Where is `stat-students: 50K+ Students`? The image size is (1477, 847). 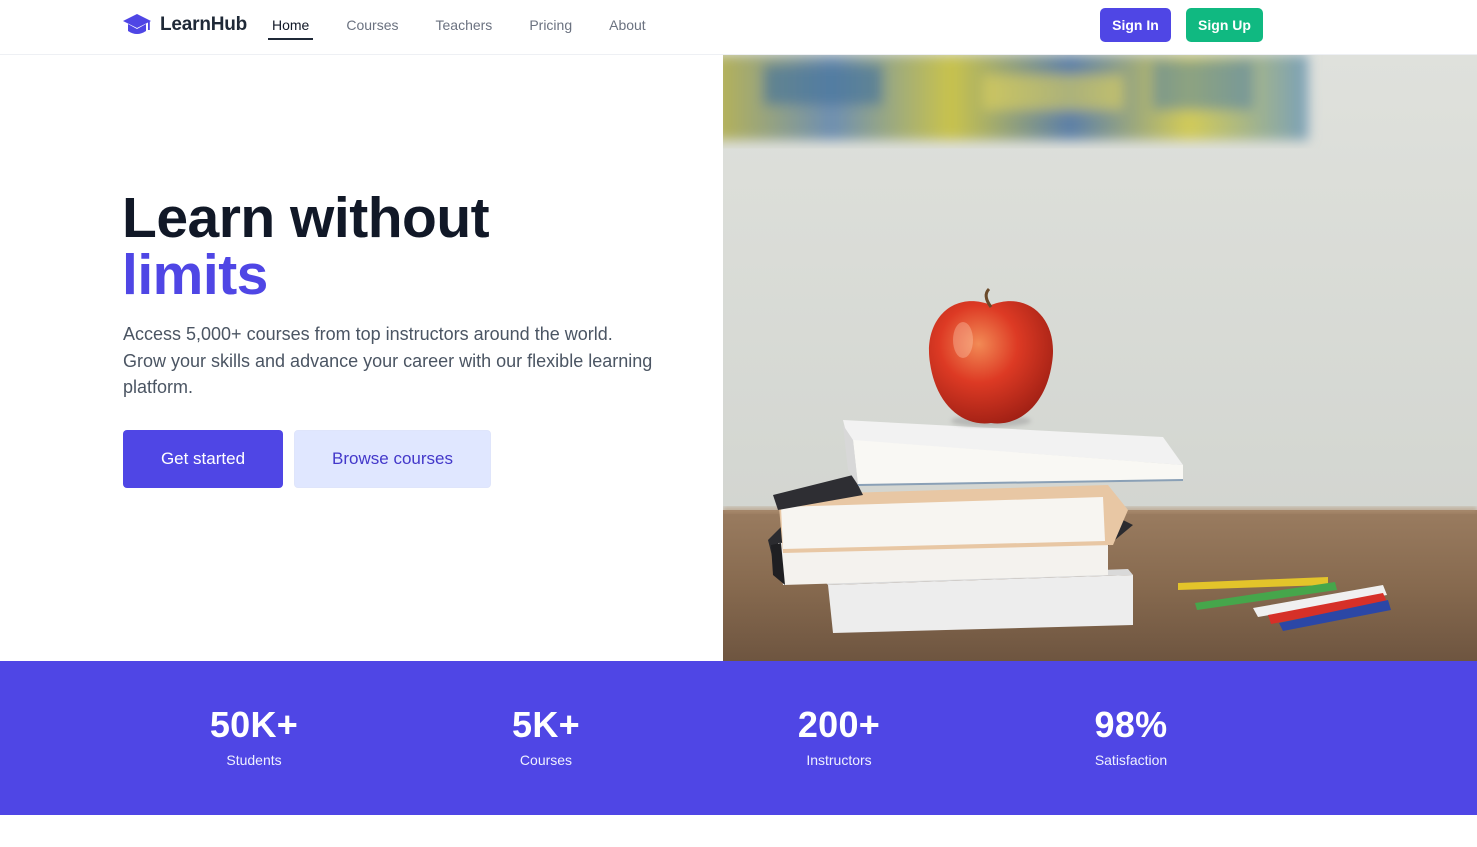 stat-students: 50K+ Students is located at coordinates (254, 736).